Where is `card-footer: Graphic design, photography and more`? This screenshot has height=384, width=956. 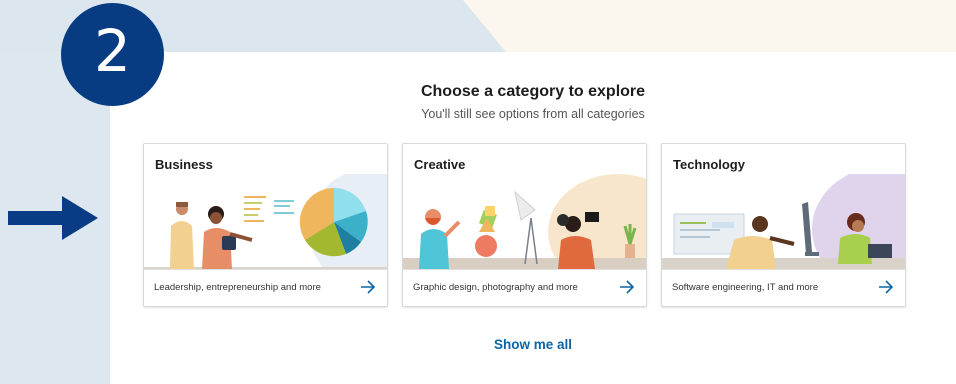 card-footer: Graphic design, photography and more is located at coordinates (524, 287).